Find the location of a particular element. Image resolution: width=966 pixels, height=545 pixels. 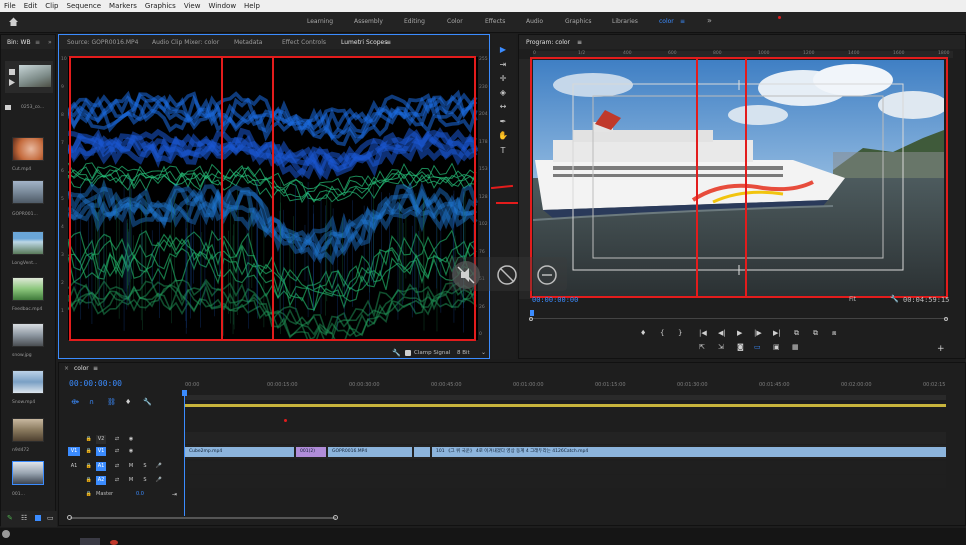

sync-lock-icon: ⇄ is located at coordinates (117, 439).